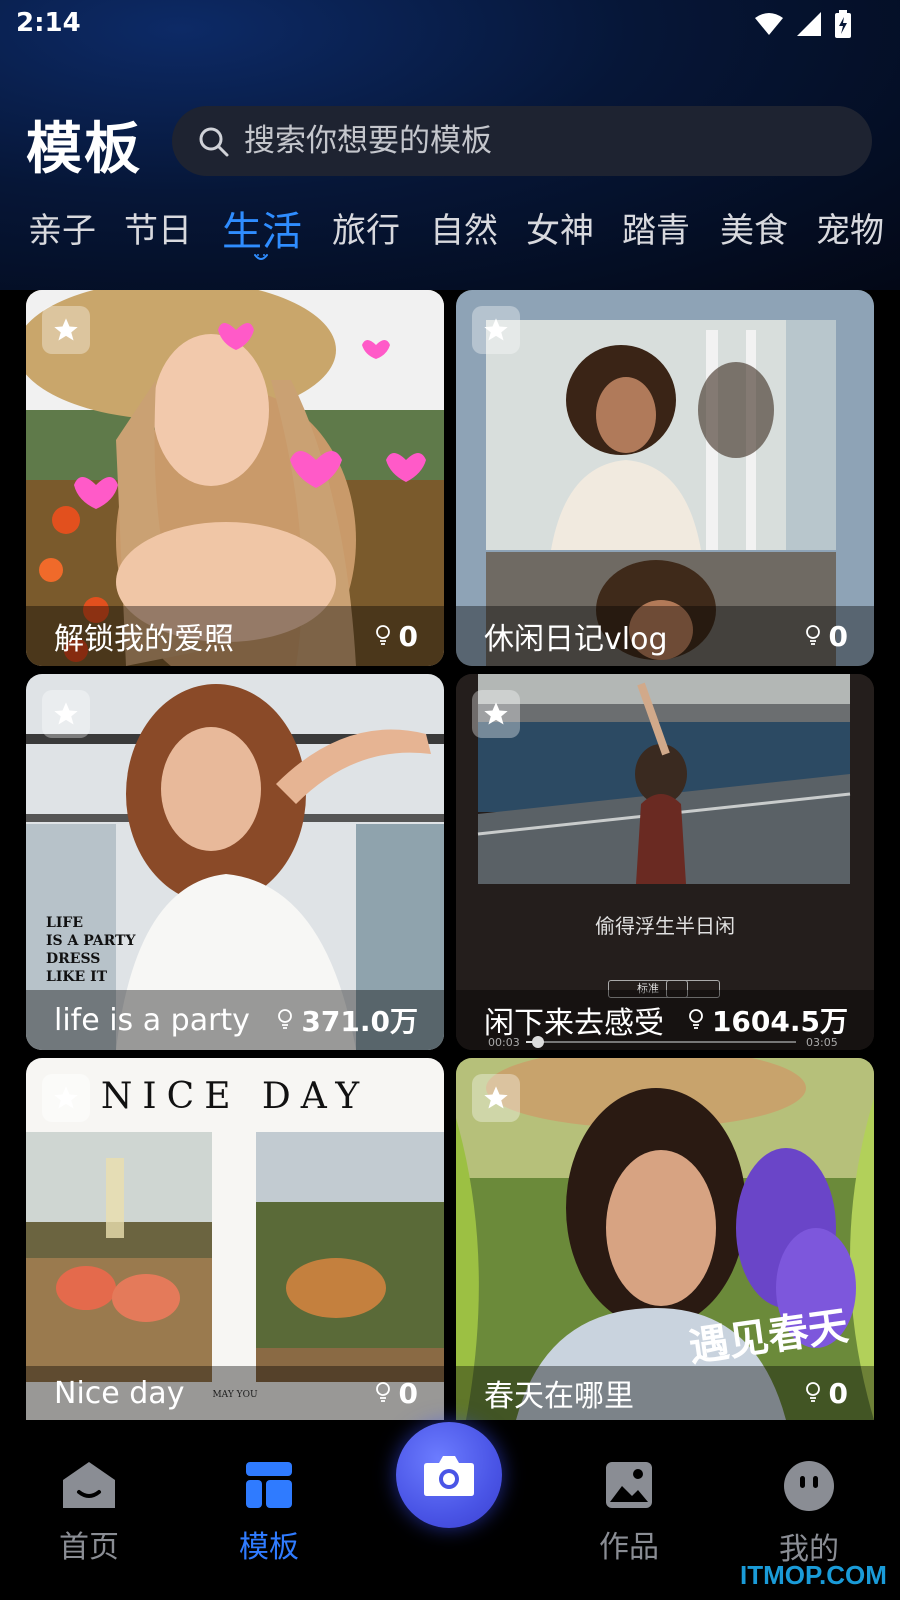  I want to click on template-title: 解锁我的爱照, so click(144, 639).